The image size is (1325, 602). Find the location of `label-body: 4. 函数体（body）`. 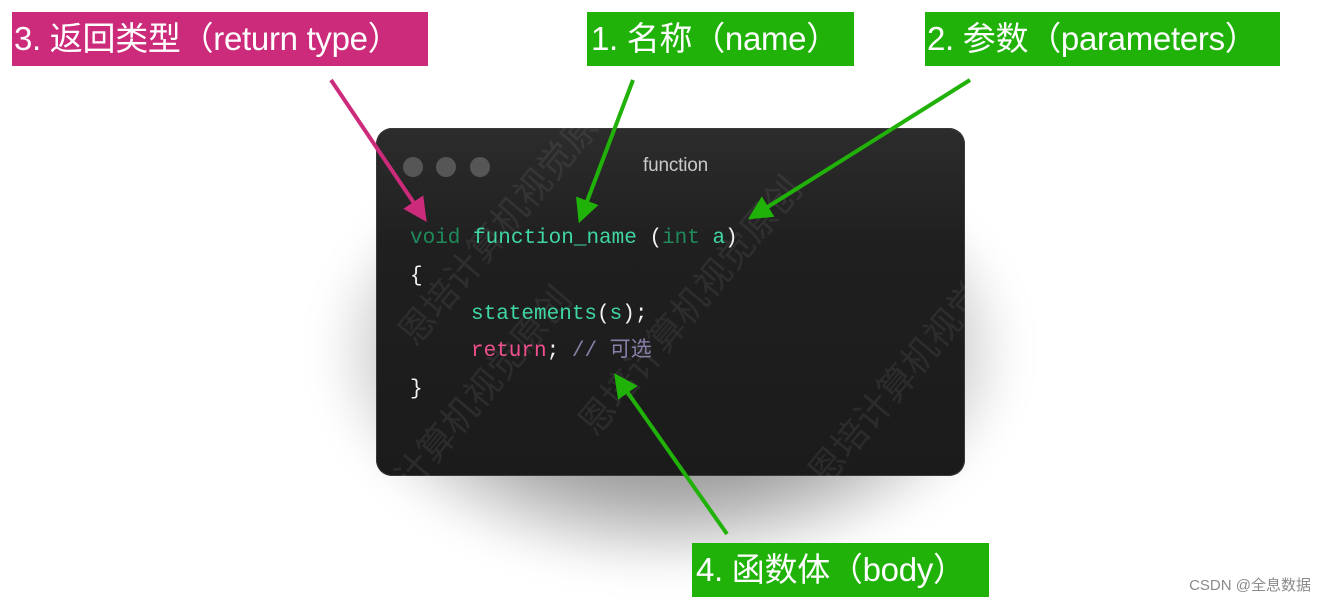

label-body: 4. 函数体（body） is located at coordinates (840, 570).